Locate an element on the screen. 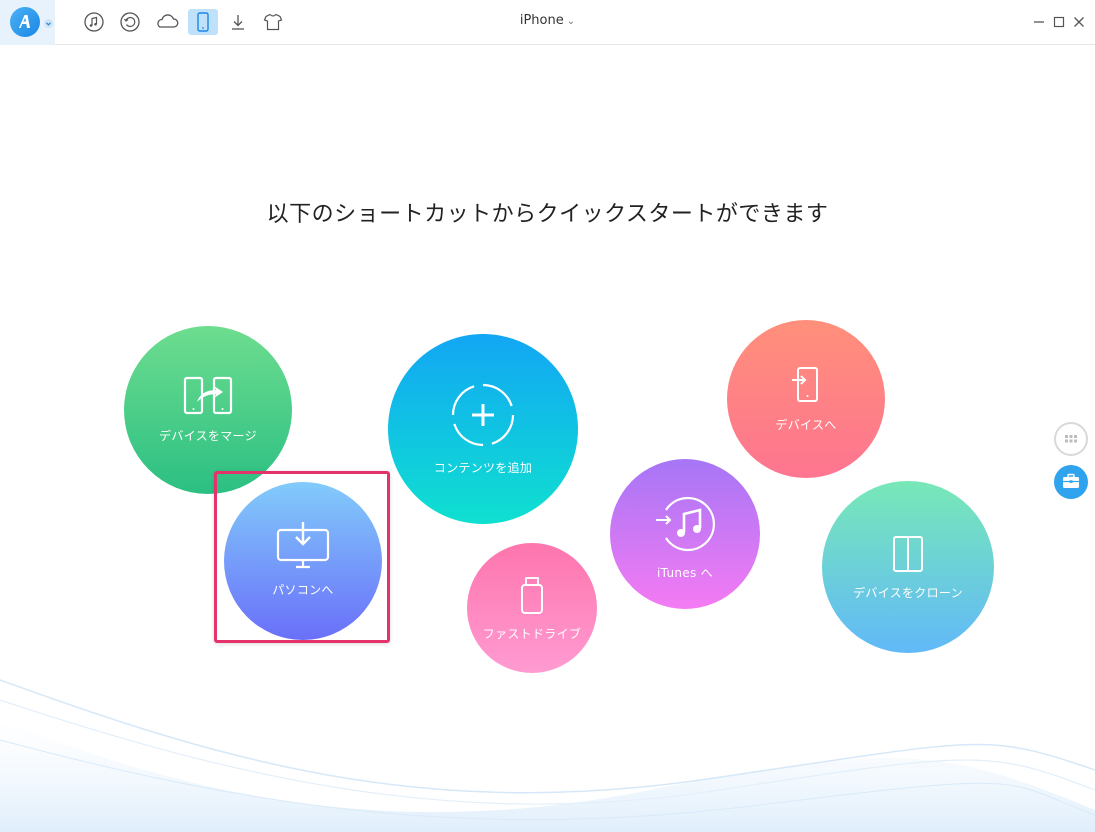 This screenshot has height=832, width=1095. chevron-down-icon: ⌄ is located at coordinates (571, 21).